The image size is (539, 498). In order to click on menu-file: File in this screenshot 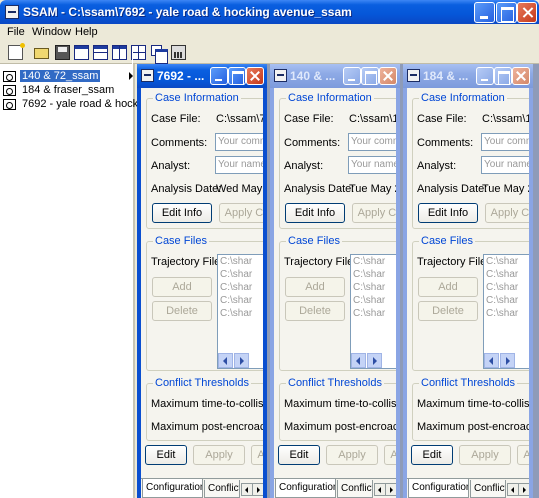, I will do `click(16, 32)`.